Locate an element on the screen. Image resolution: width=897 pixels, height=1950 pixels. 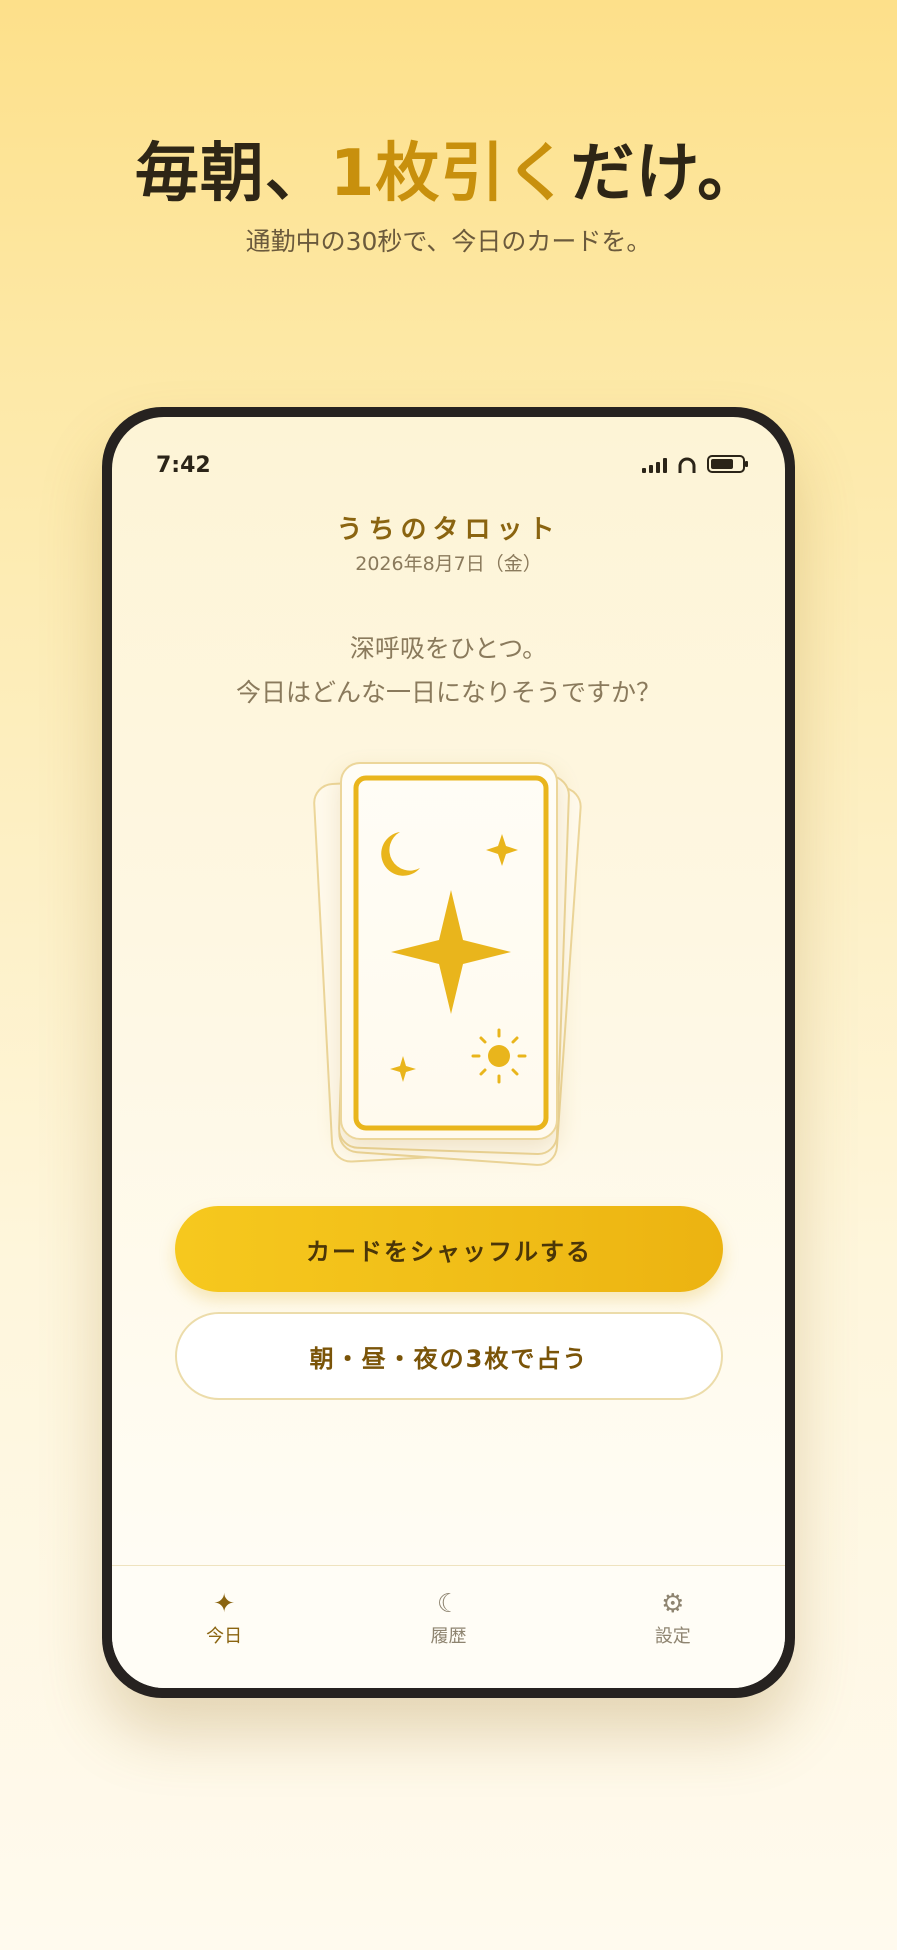
headline-pre: 毎朝、 is located at coordinates (232, 174).